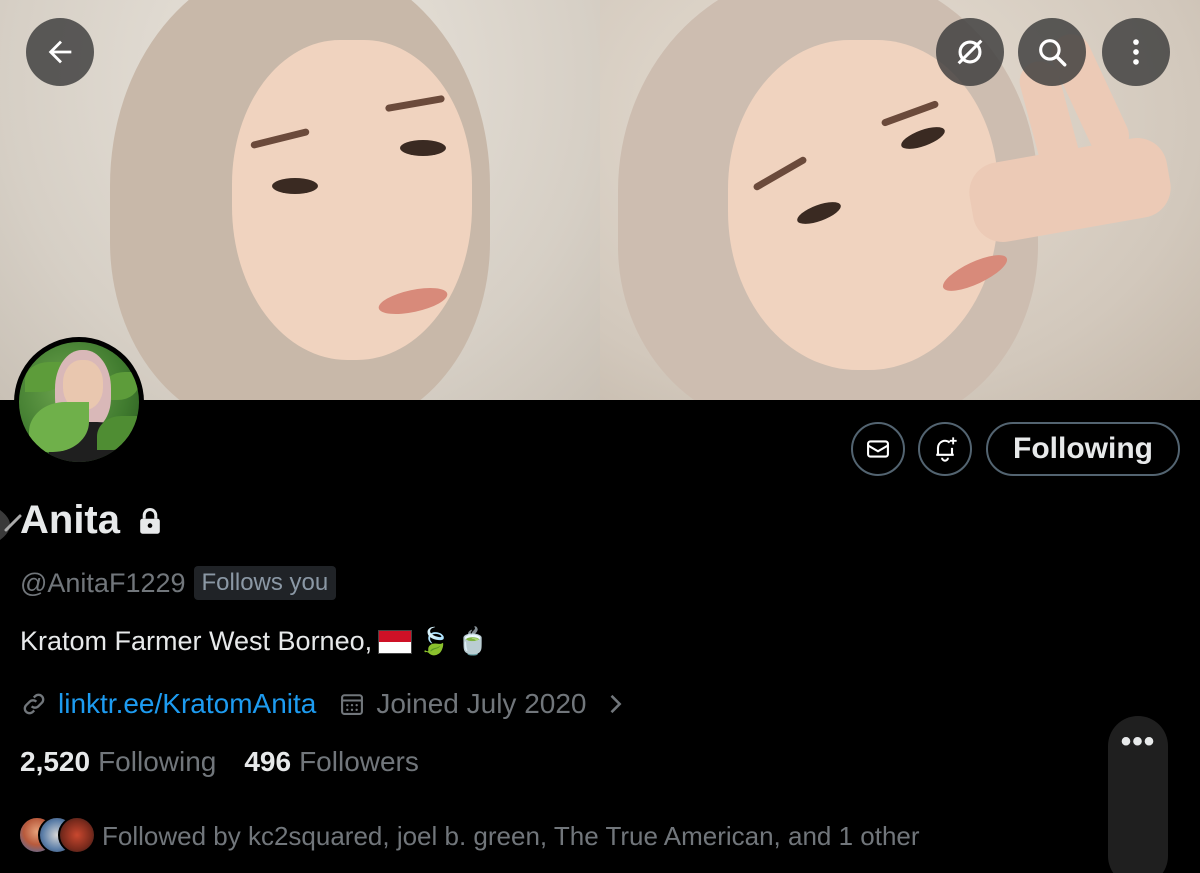  I want to click on profile-avatar, so click(79, 402).